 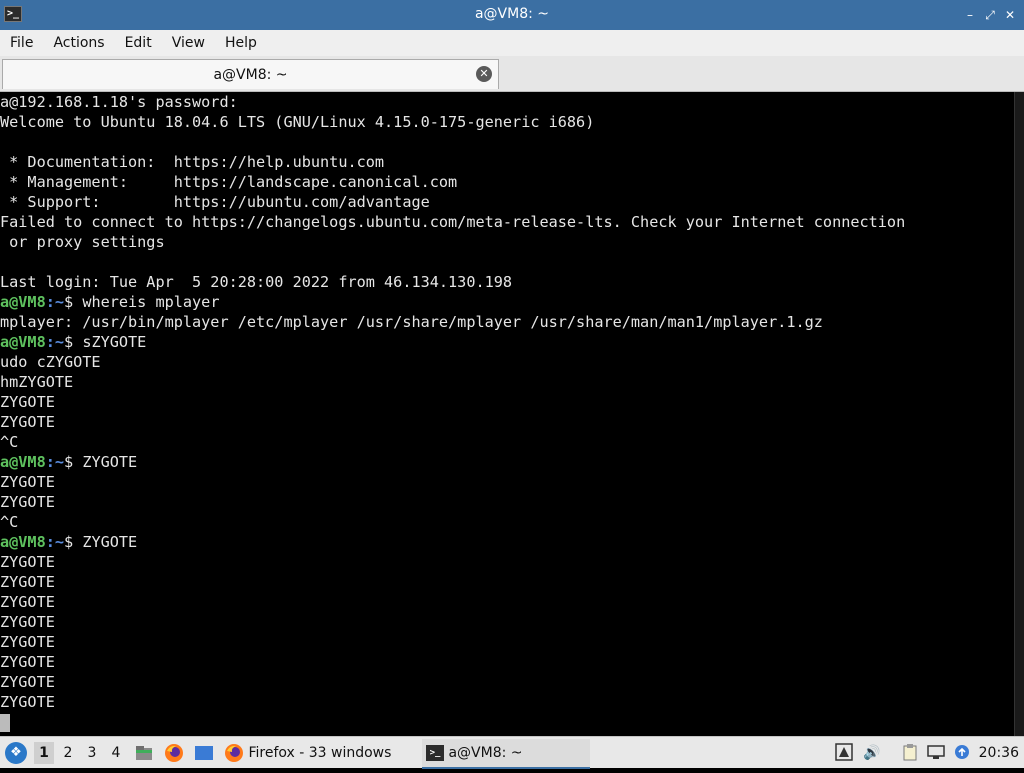 I want to click on terminal-output-line: a@192.168.1.18's password:, so click(x=507, y=102).